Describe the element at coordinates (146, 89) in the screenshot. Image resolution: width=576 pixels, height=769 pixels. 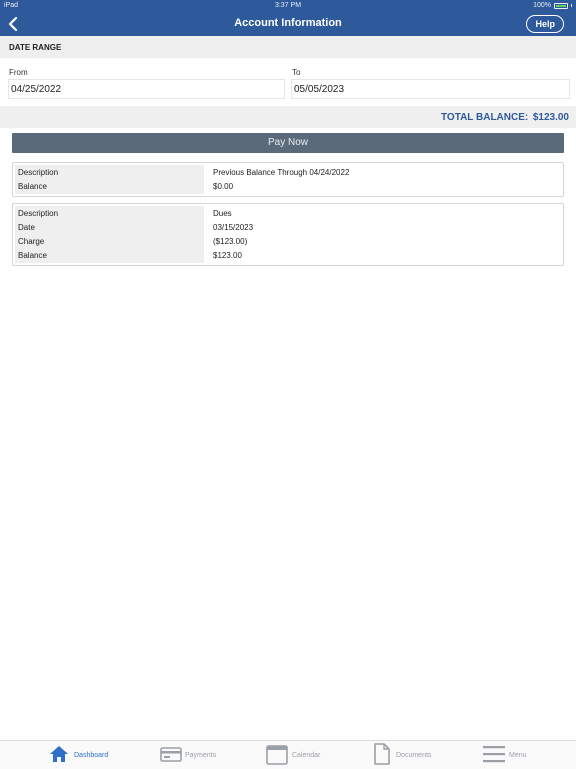
I see `from-date-field: 04/25/2022` at that location.